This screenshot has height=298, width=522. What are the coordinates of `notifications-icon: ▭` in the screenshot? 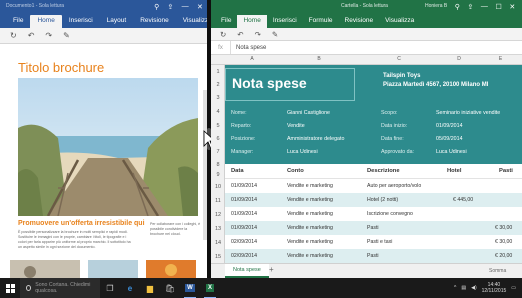 It's located at (513, 288).